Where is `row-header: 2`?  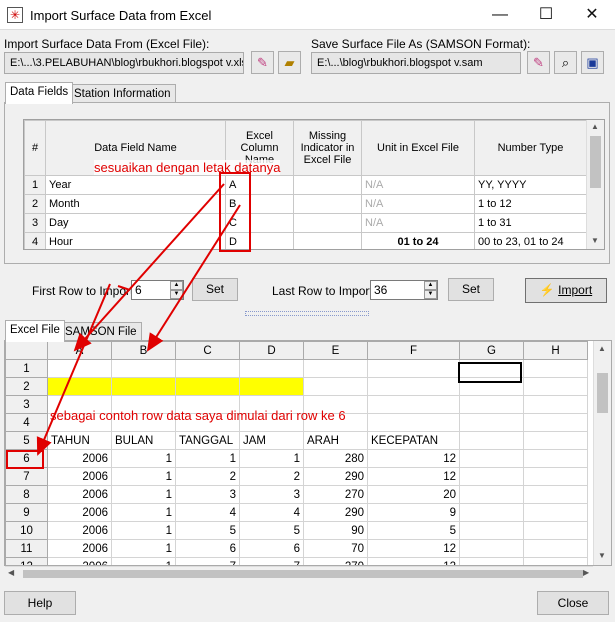
row-header: 2 is located at coordinates (26, 386).